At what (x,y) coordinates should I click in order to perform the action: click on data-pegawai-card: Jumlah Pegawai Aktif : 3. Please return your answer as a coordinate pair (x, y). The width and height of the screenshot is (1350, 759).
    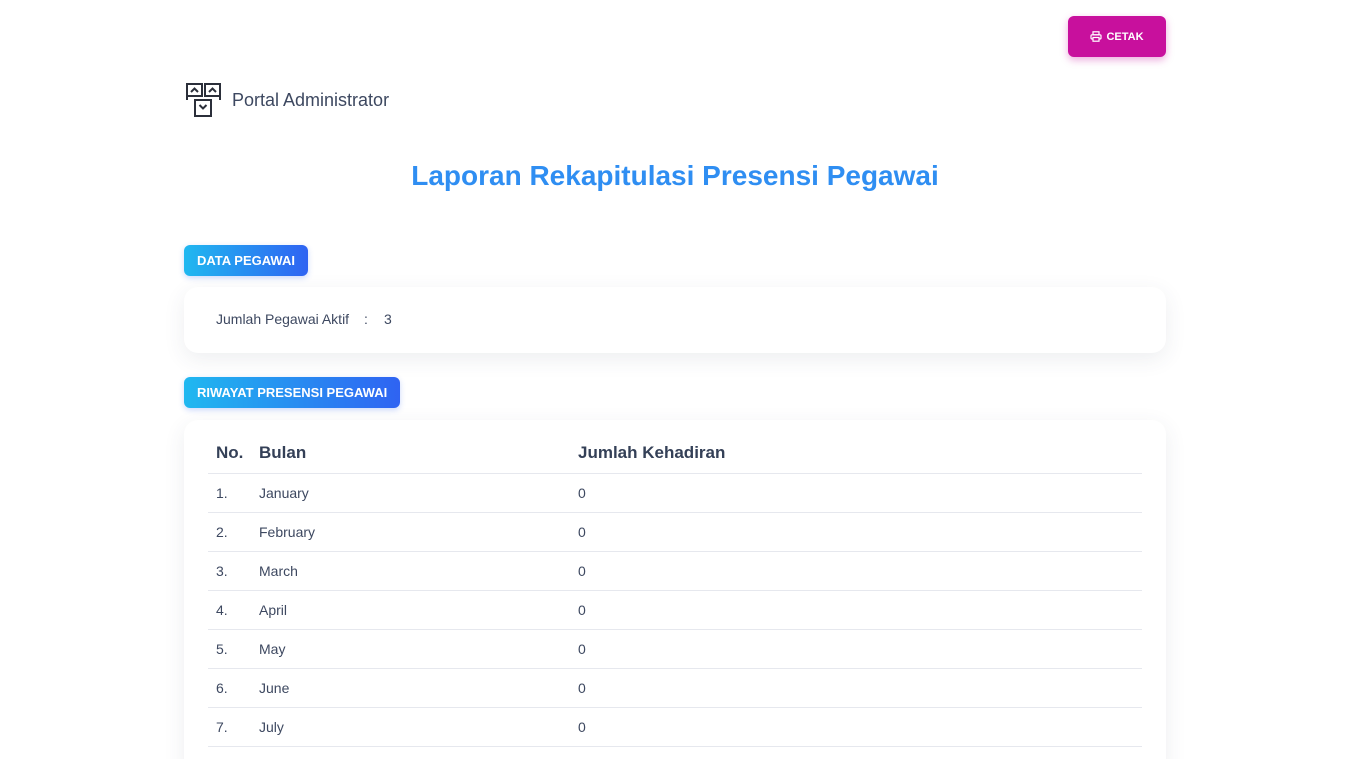
    Looking at the image, I should click on (675, 320).